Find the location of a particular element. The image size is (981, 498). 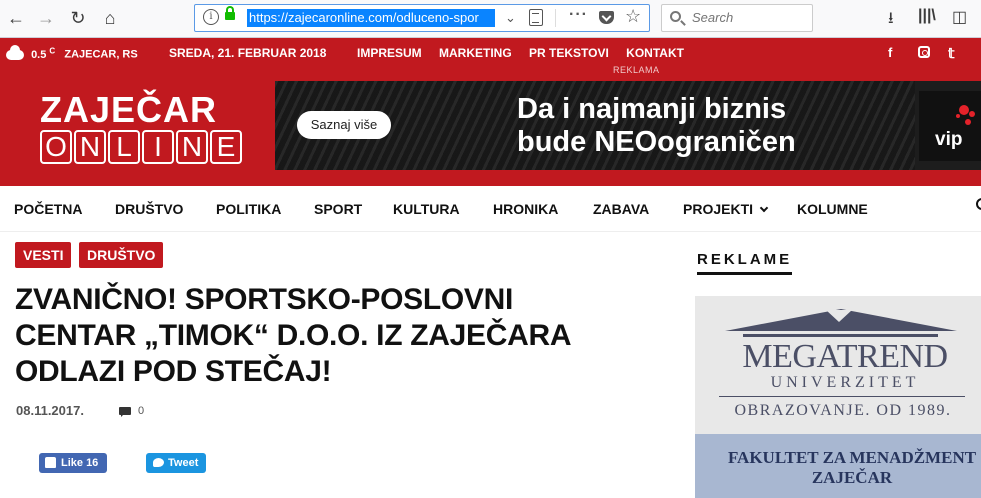

twitter-icon: 𝕥 is located at coordinates (951, 53).